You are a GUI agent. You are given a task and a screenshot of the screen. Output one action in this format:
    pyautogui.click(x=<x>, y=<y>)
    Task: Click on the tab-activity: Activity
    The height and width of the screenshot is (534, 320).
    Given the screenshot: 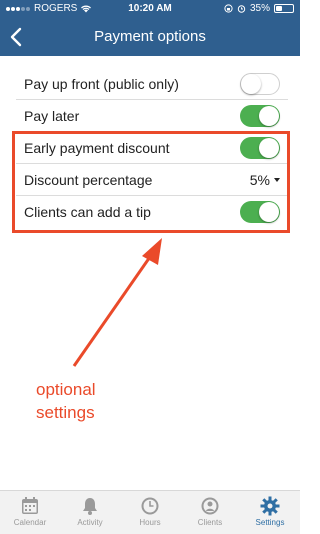 What is the action you would take?
    pyautogui.click(x=90, y=512)
    